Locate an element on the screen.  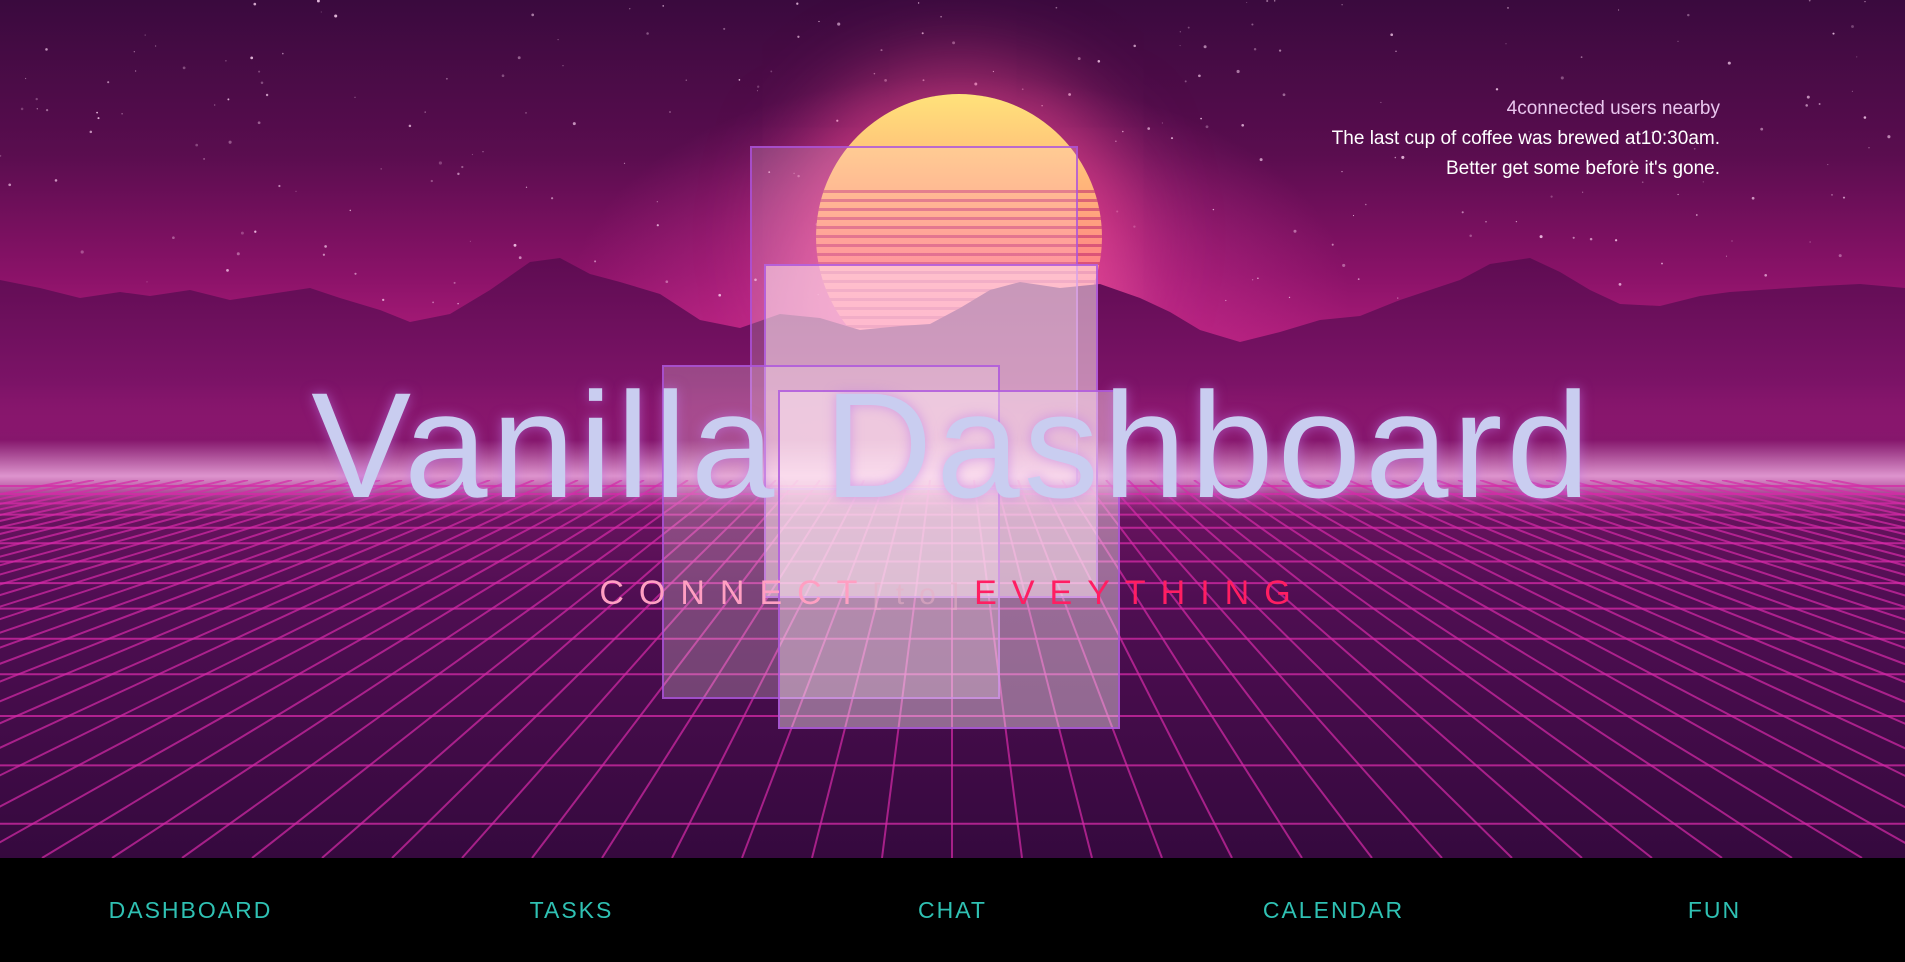
tagline-everything: EVEYTHING is located at coordinates (1140, 593).